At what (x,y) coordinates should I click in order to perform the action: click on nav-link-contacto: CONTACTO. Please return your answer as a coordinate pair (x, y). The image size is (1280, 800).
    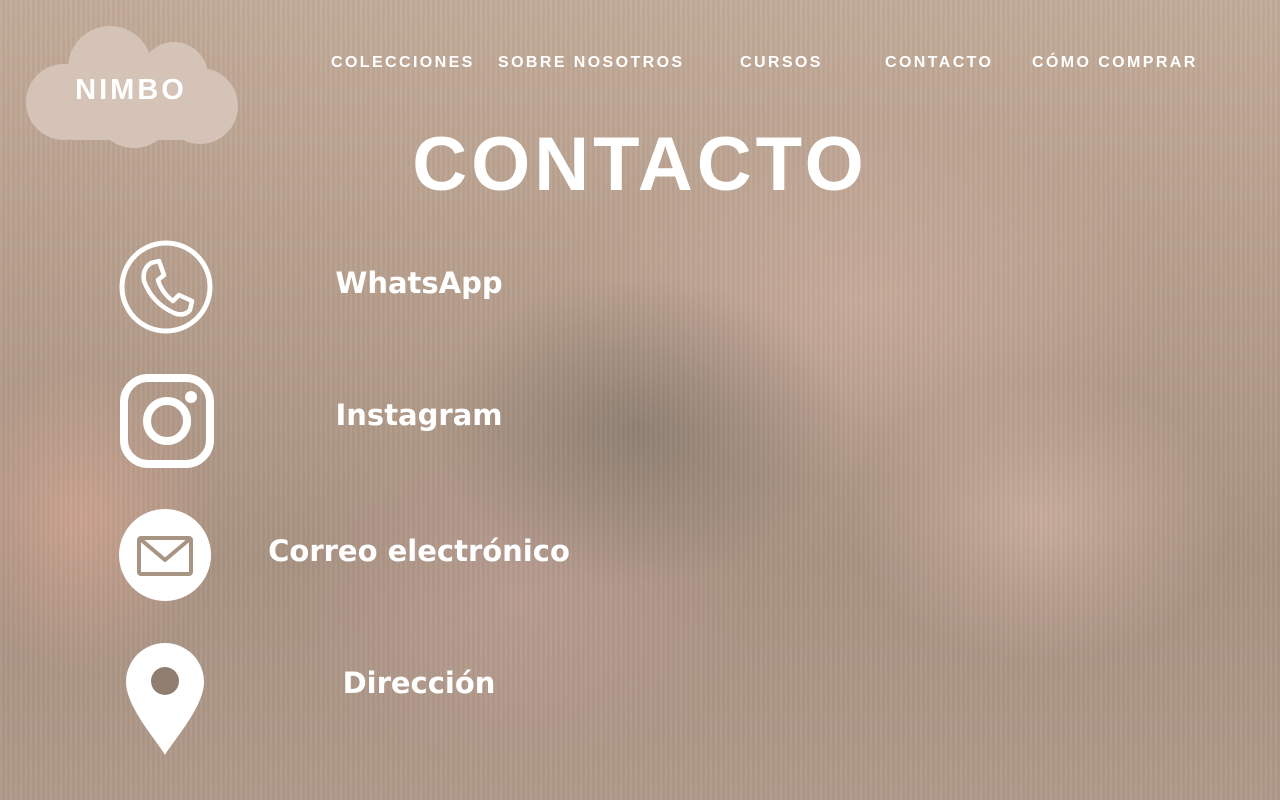
    Looking at the image, I should click on (939, 63).